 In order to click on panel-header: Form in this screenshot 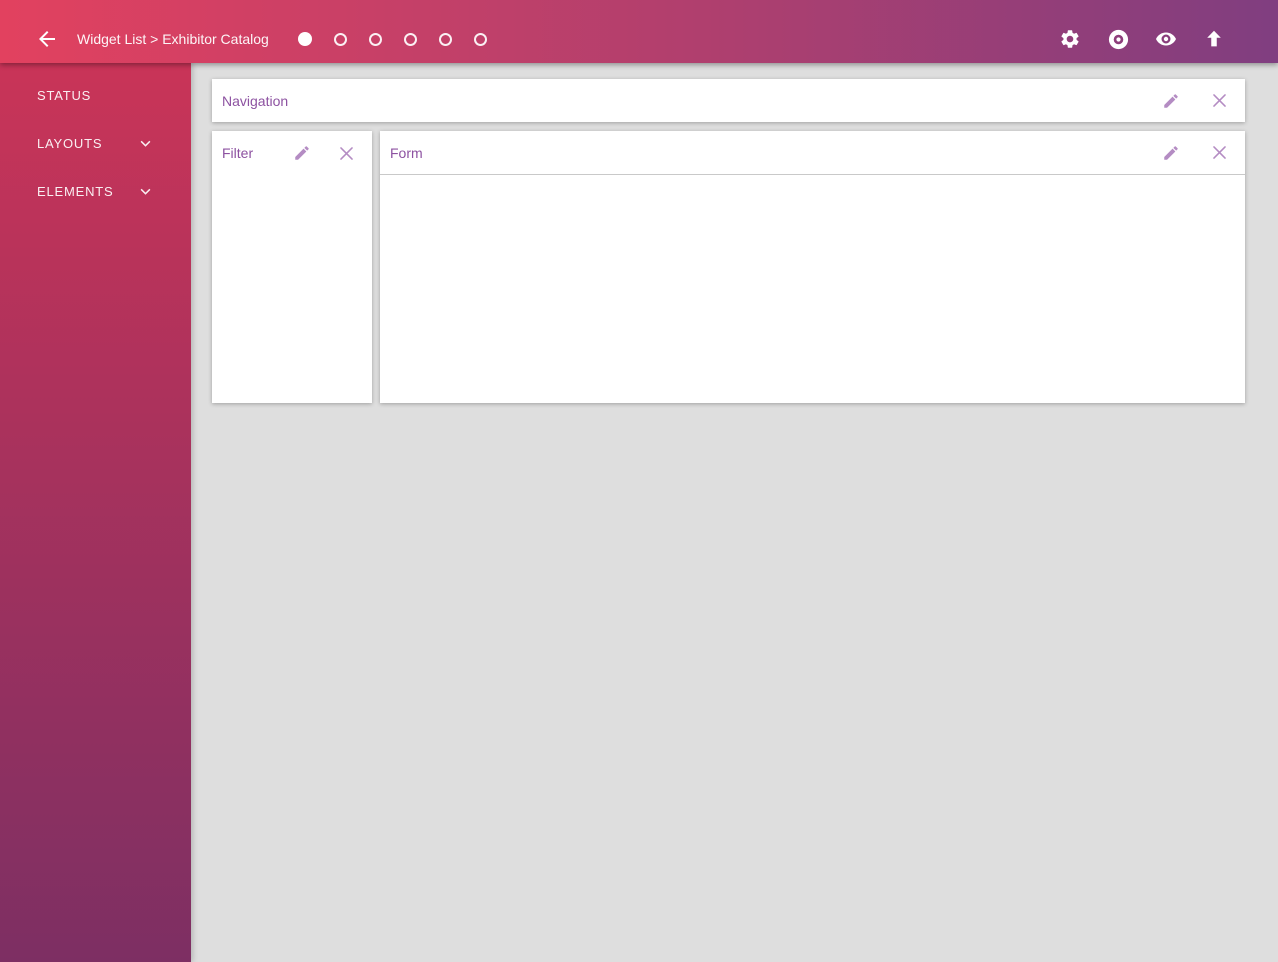, I will do `click(812, 153)`.